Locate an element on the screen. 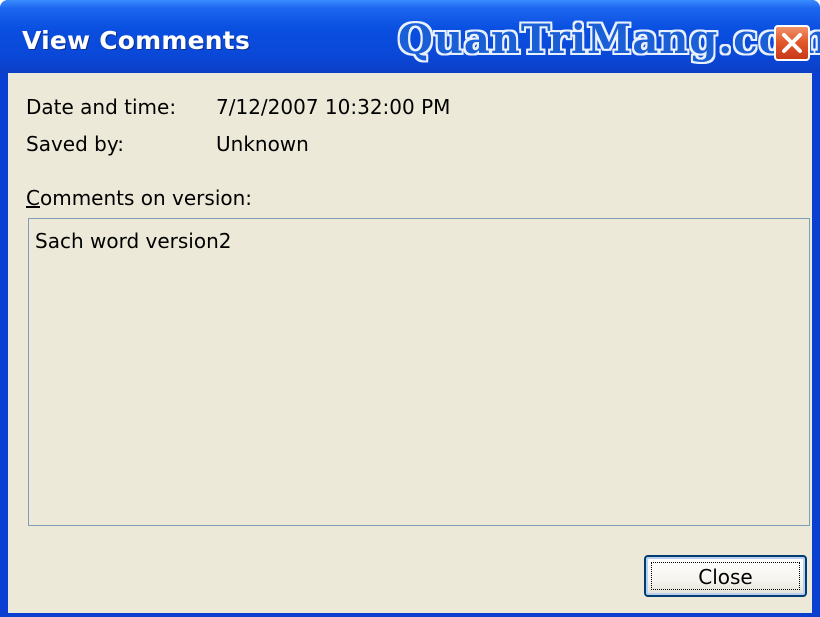  date-time-label: Date and time: is located at coordinates (101, 107).